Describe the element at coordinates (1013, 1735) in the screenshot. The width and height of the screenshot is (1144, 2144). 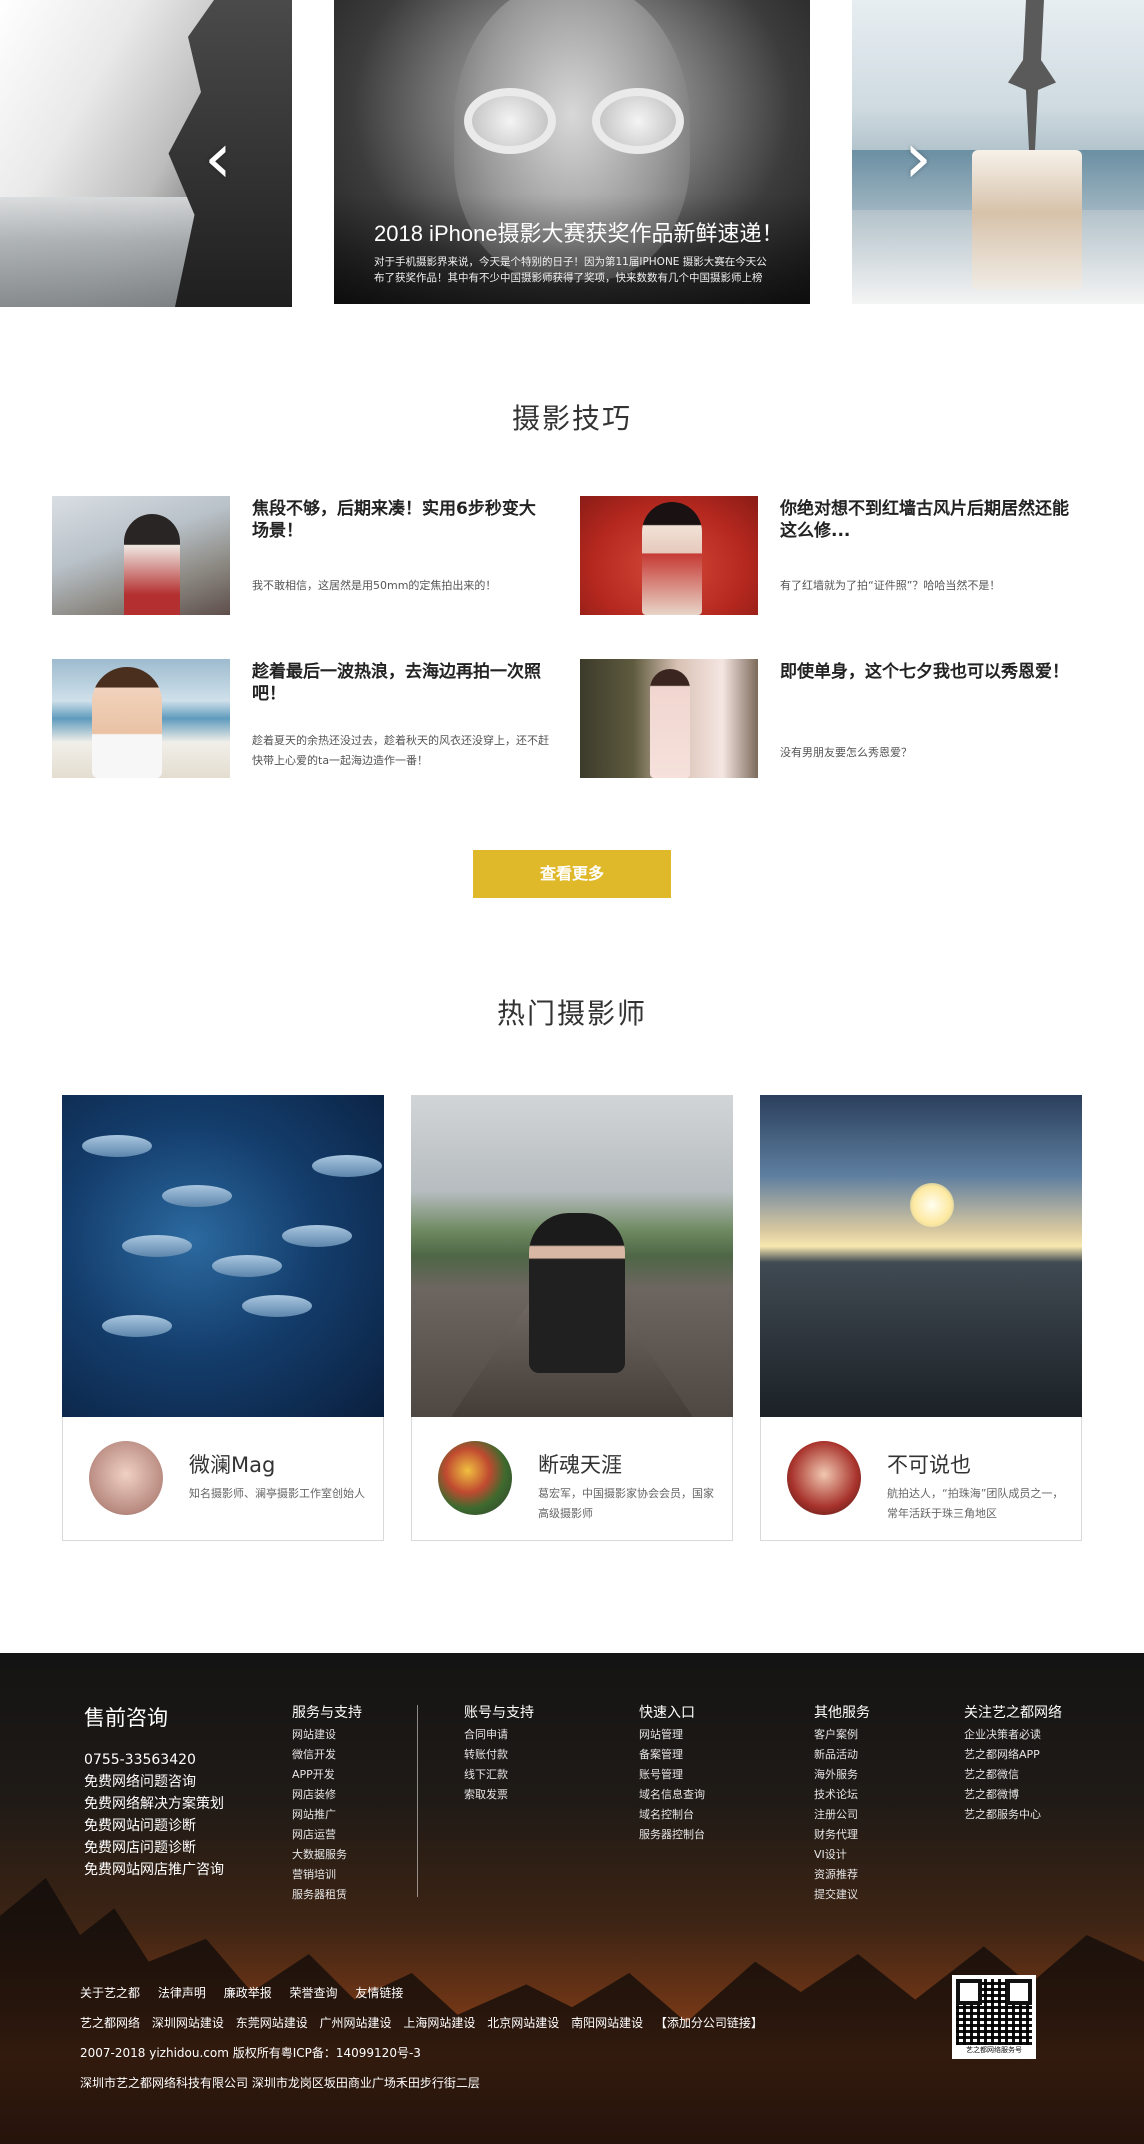
I see `footer-link: 企业决策者必读` at that location.